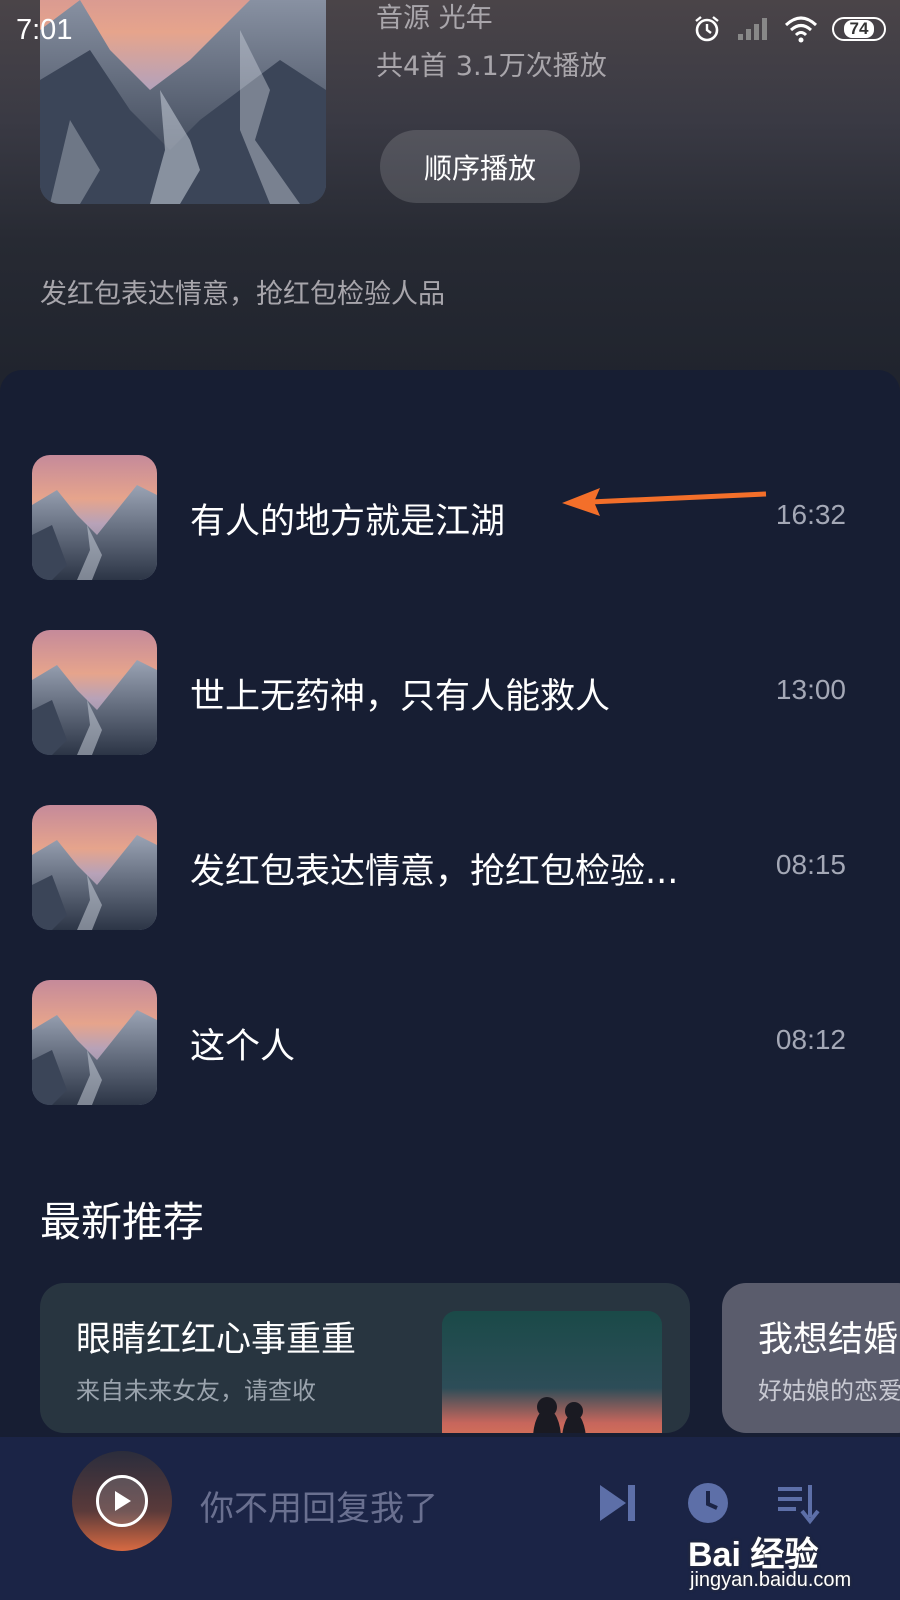  What do you see at coordinates (319, 1509) in the screenshot?
I see `now-playing-title: 你不用回复我了` at bounding box center [319, 1509].